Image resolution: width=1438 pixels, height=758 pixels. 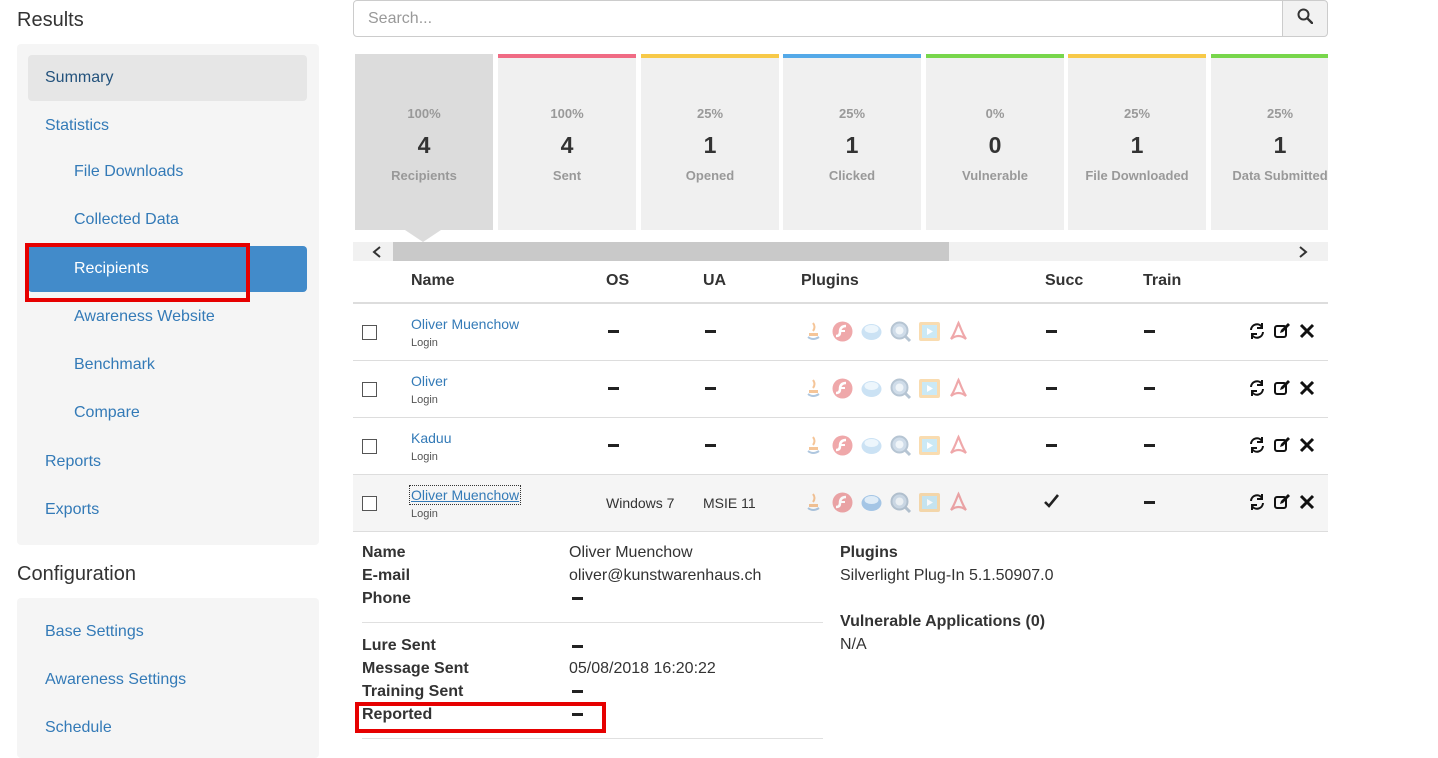 I want to click on recipient-name-link: Kaduu, so click(x=431, y=438).